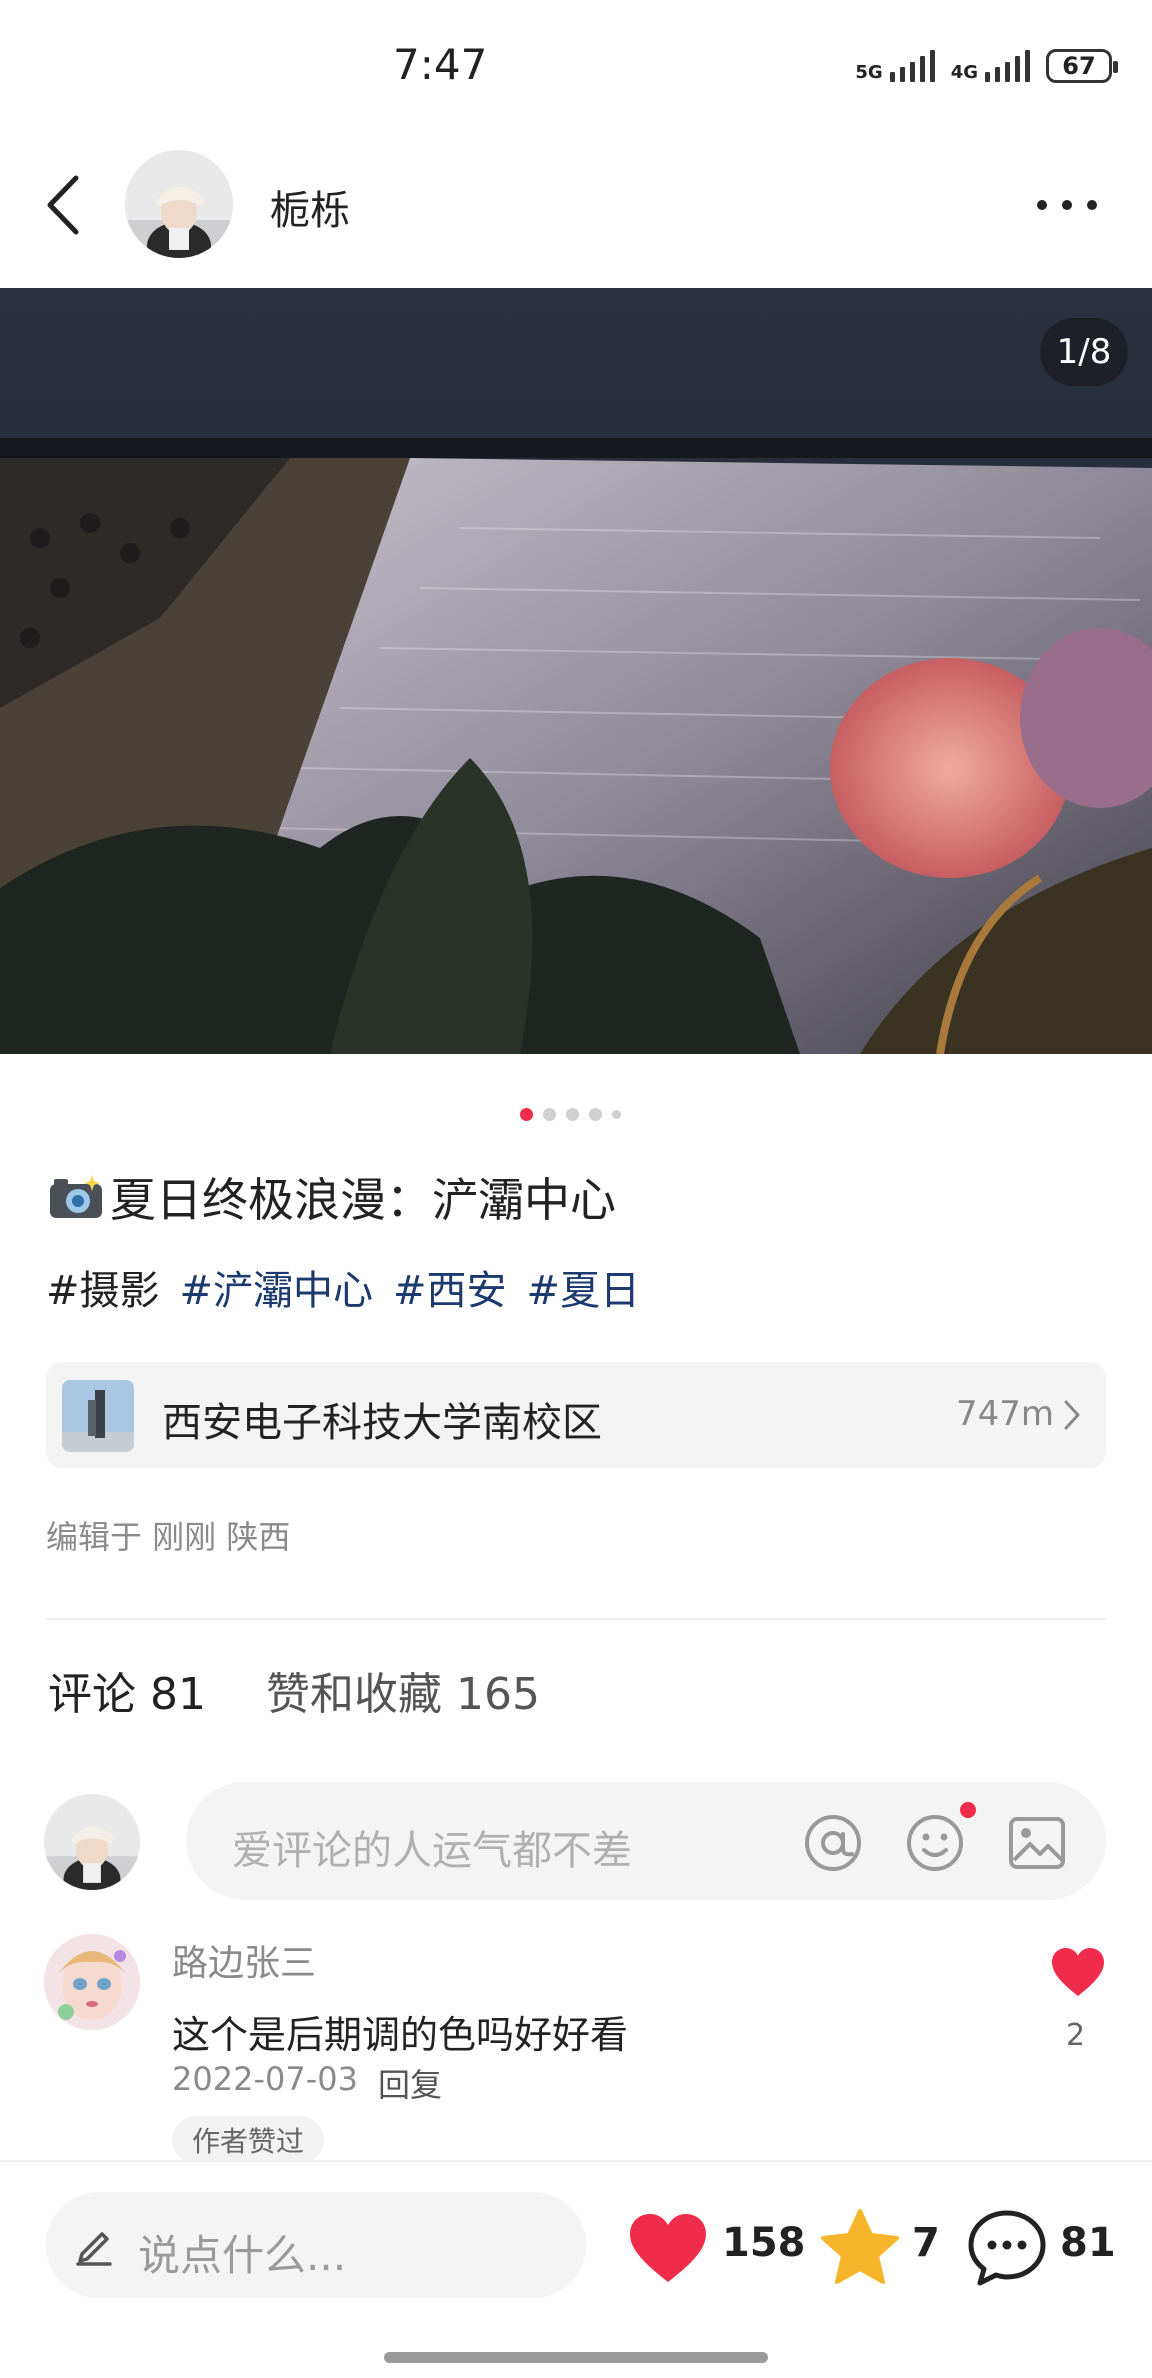  What do you see at coordinates (764, 2243) in the screenshot?
I see `like-count: 158` at bounding box center [764, 2243].